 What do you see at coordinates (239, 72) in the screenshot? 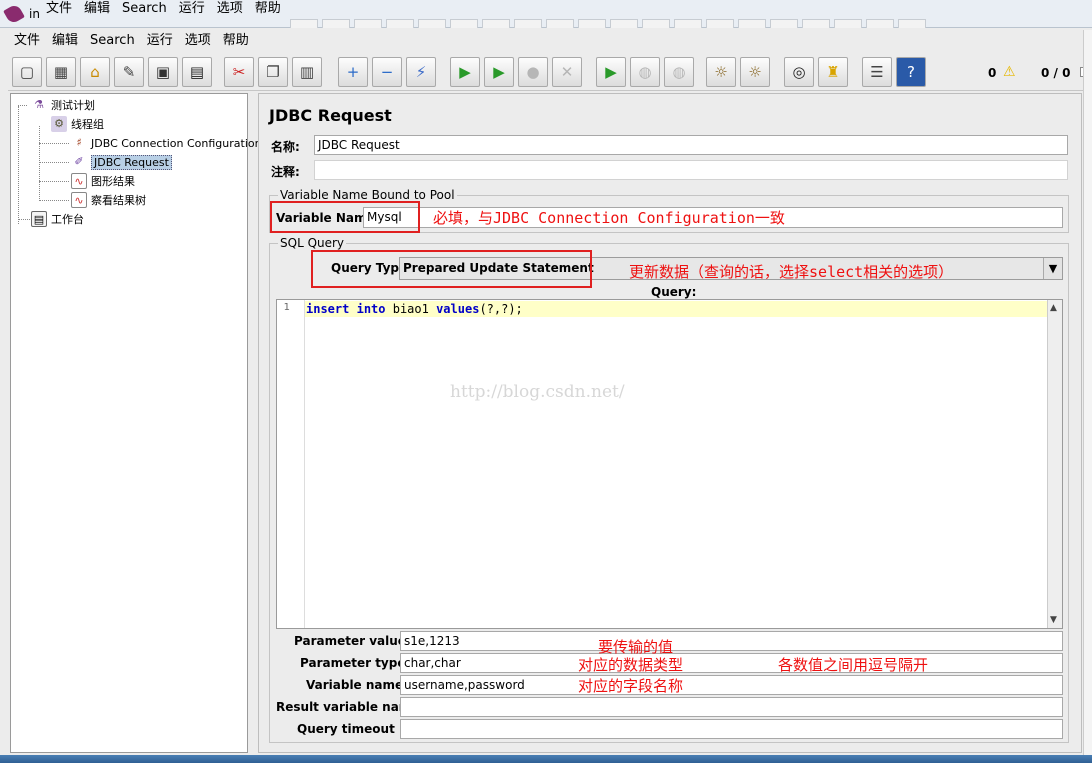
I see `cut-icon: ✂` at bounding box center [239, 72].